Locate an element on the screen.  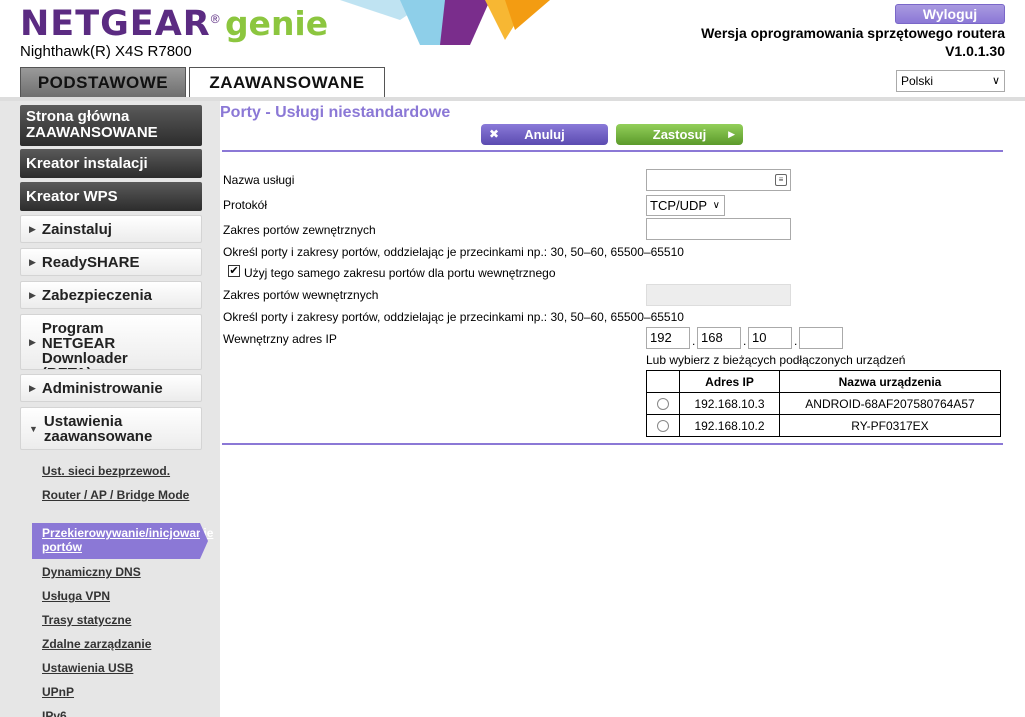
sidebar-section-downloader: ▶ Program NETGEAR Downloader (BETA) is located at coordinates (111, 342).